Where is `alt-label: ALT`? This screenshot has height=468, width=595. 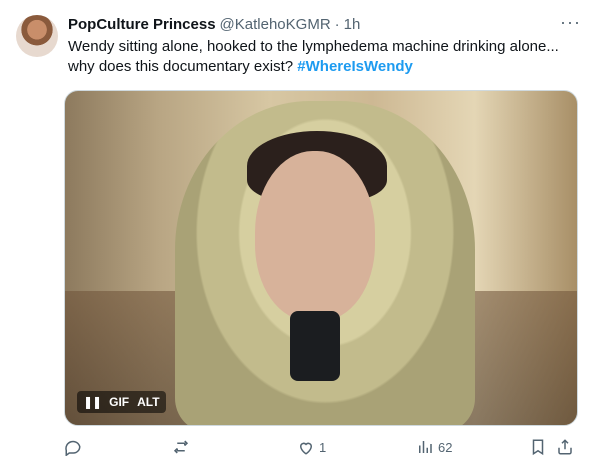 alt-label: ALT is located at coordinates (148, 402).